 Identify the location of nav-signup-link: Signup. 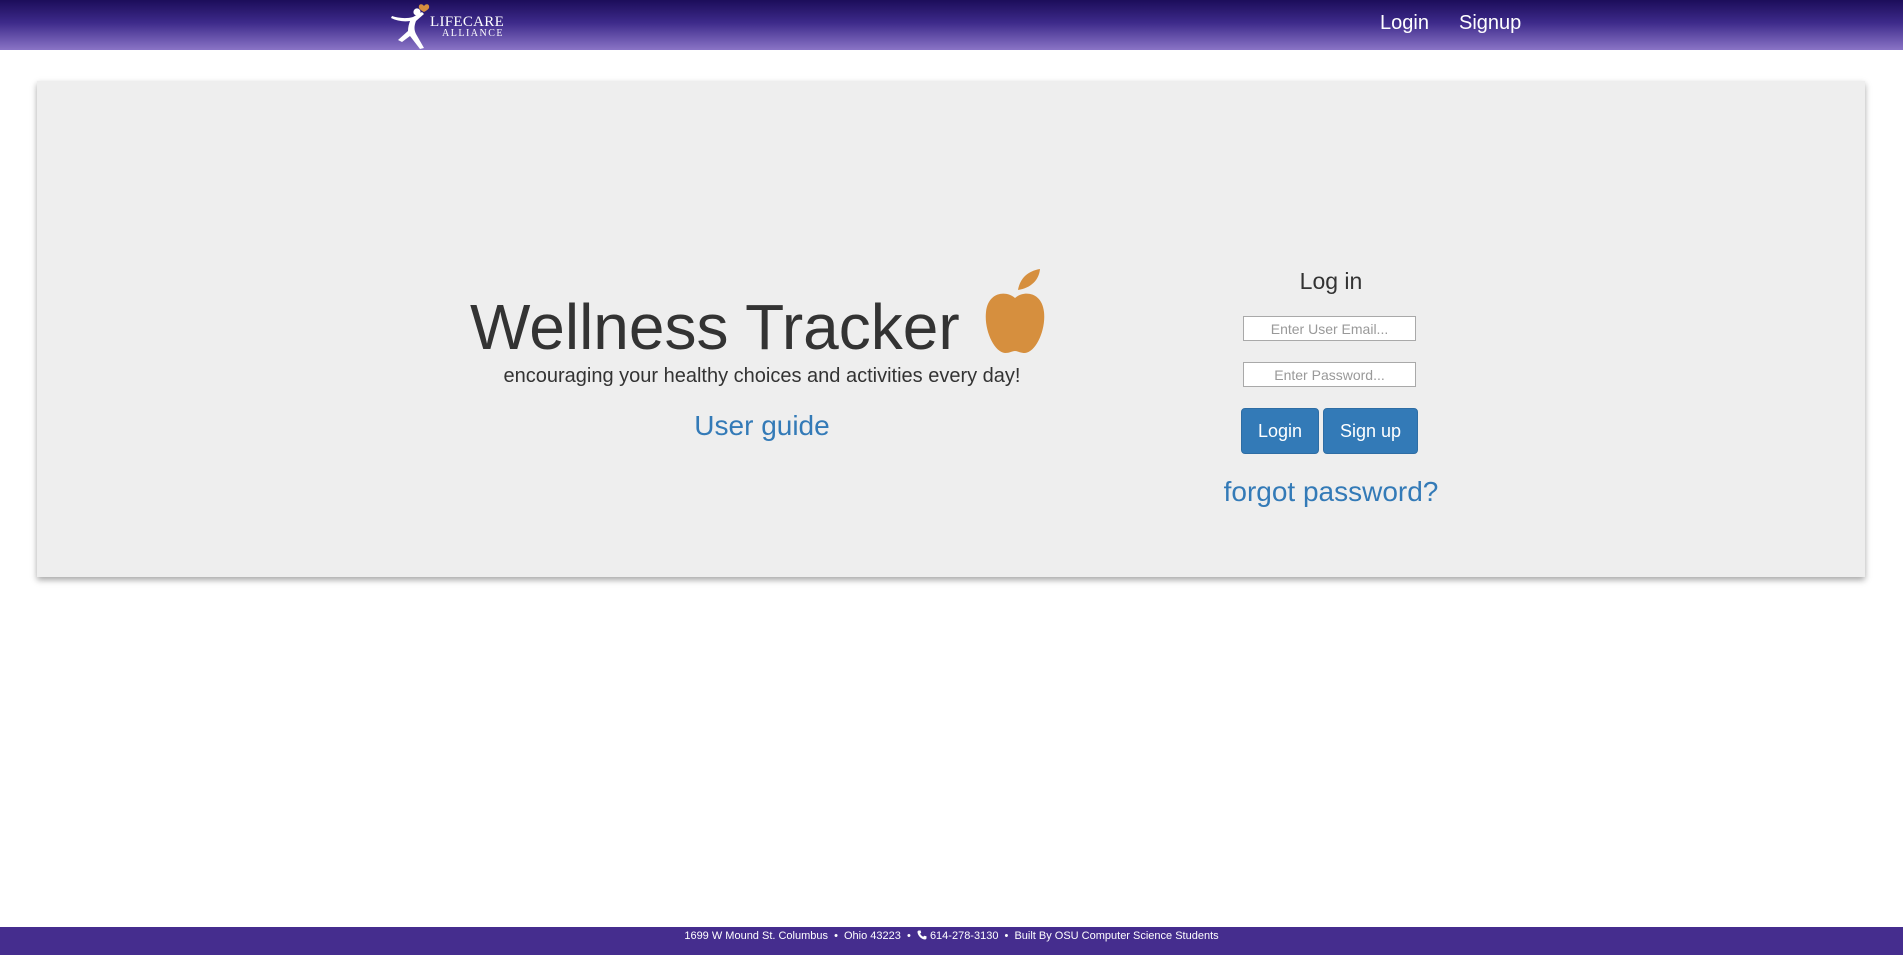
(1490, 23).